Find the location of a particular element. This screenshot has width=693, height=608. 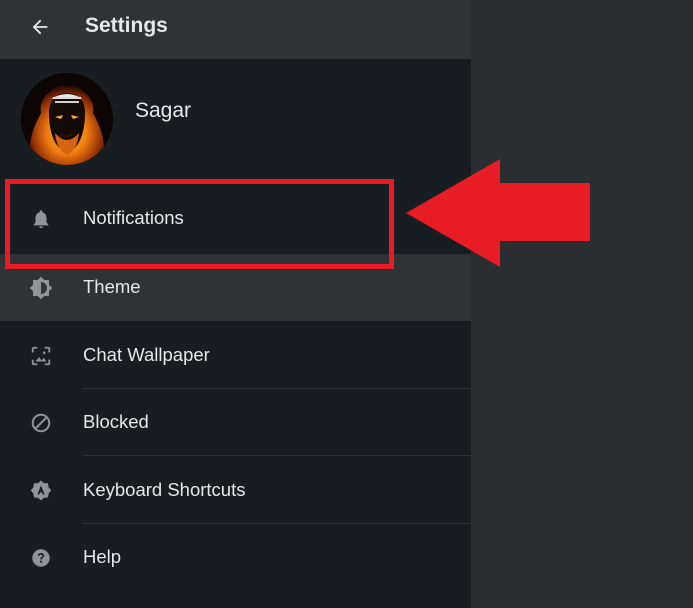

profile-row: Sagar is located at coordinates (235, 118).